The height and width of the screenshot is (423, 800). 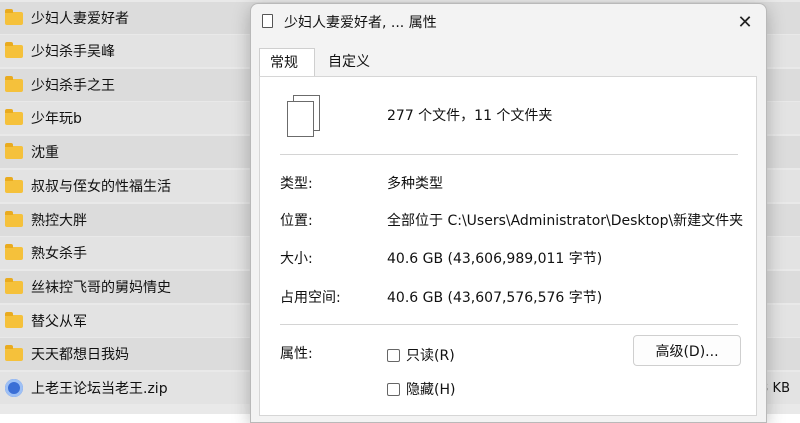 I want to click on file-name: 少妇杀手之王, so click(x=73, y=86).